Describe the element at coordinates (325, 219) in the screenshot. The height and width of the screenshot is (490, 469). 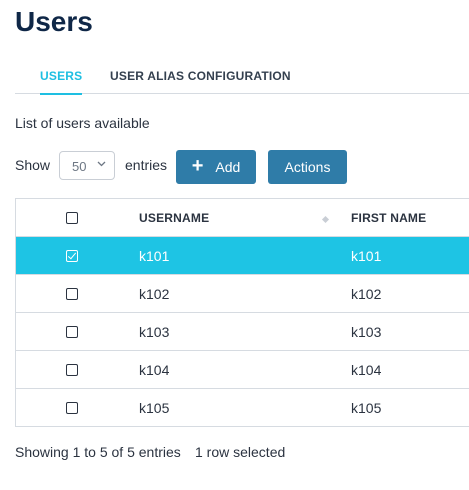
I see `sort-icon` at that location.